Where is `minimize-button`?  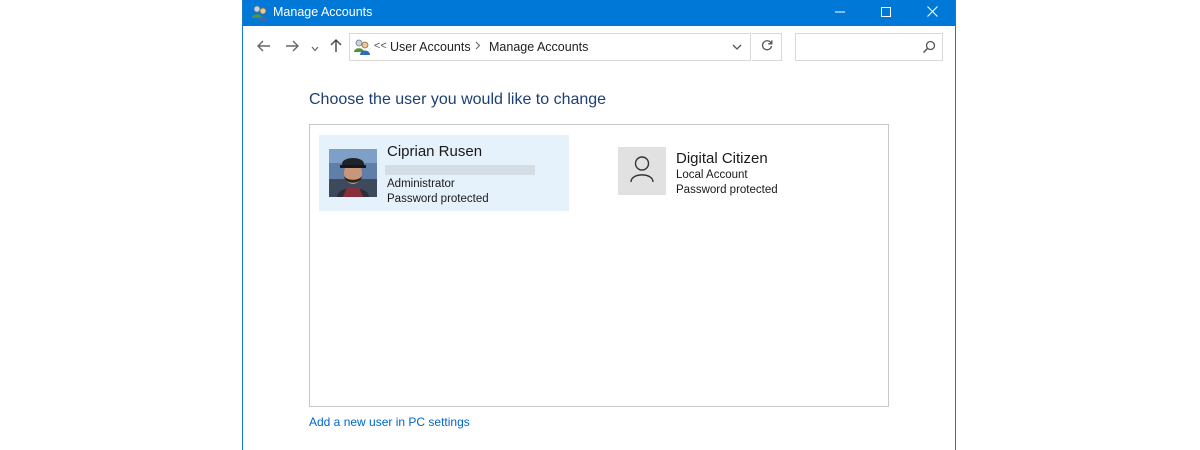
minimize-button is located at coordinates (840, 13).